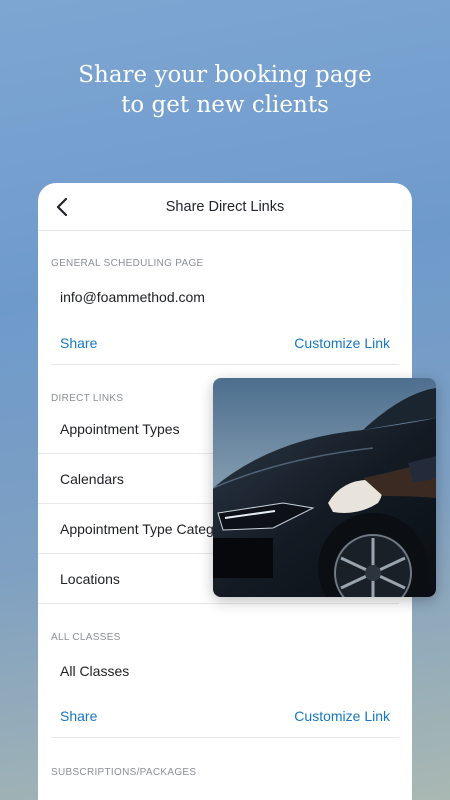 The width and height of the screenshot is (450, 800). What do you see at coordinates (86, 637) in the screenshot?
I see `section-label-all-classes: ALL CLASSES` at bounding box center [86, 637].